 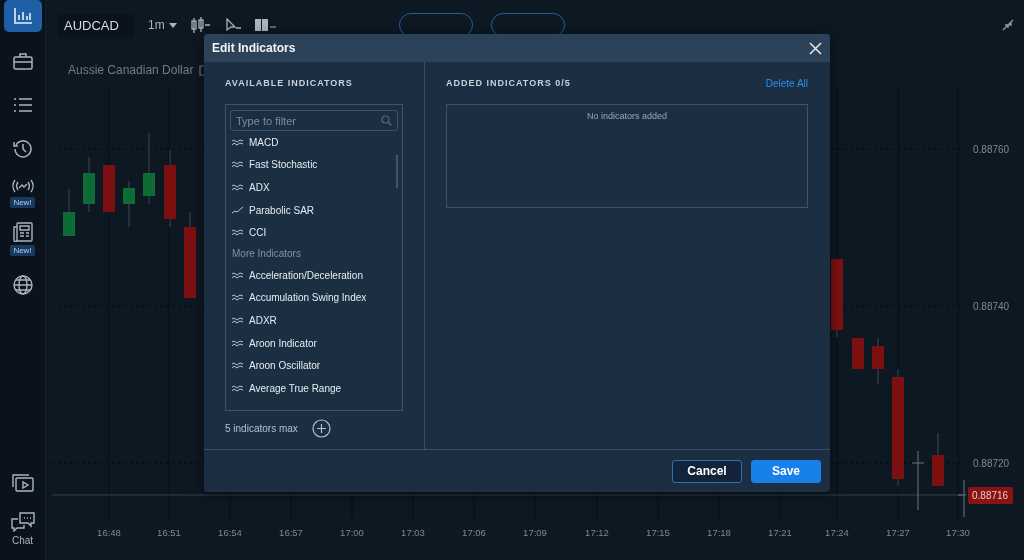 What do you see at coordinates (289, 83) in the screenshot?
I see `section-heading: AVAILABLE INDICATORS` at bounding box center [289, 83].